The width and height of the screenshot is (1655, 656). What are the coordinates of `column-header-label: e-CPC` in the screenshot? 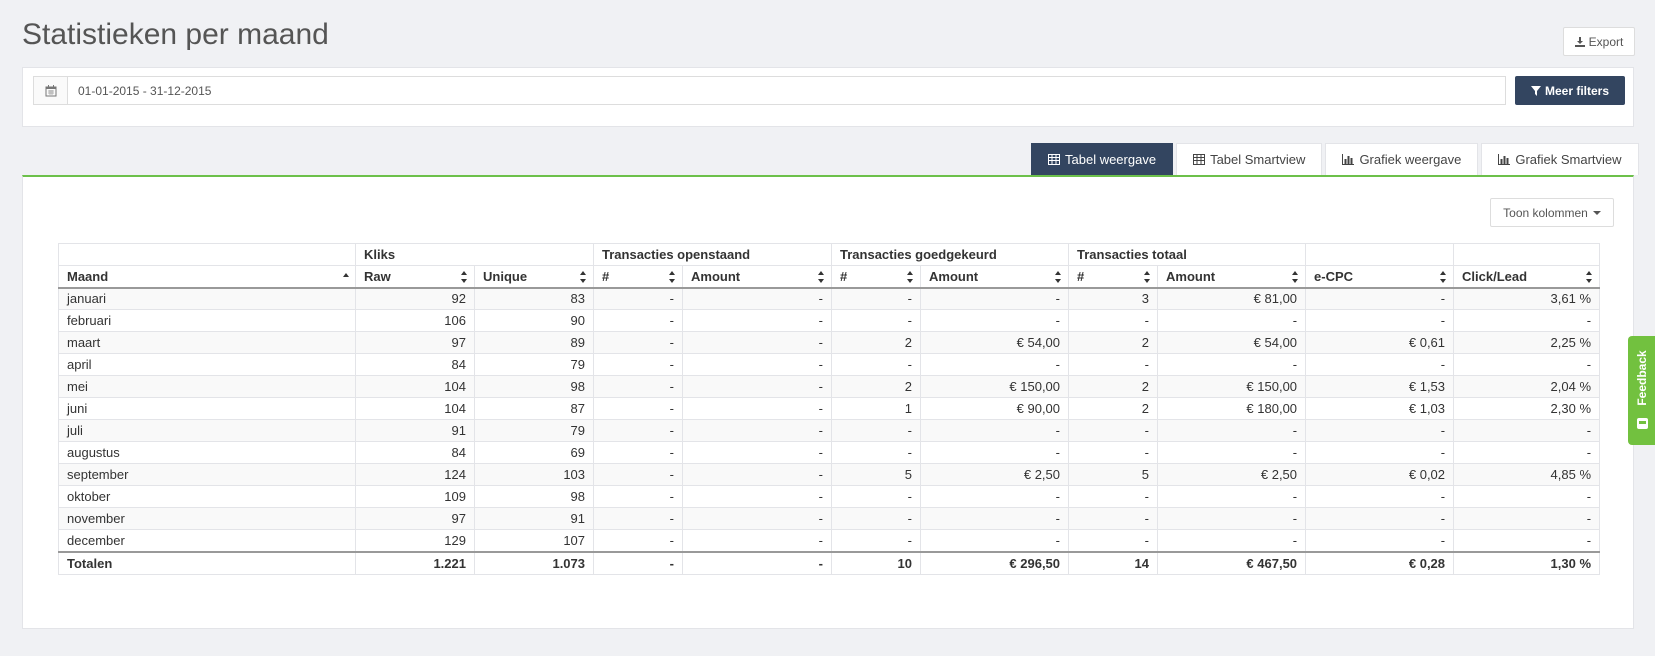 It's located at (1334, 276).